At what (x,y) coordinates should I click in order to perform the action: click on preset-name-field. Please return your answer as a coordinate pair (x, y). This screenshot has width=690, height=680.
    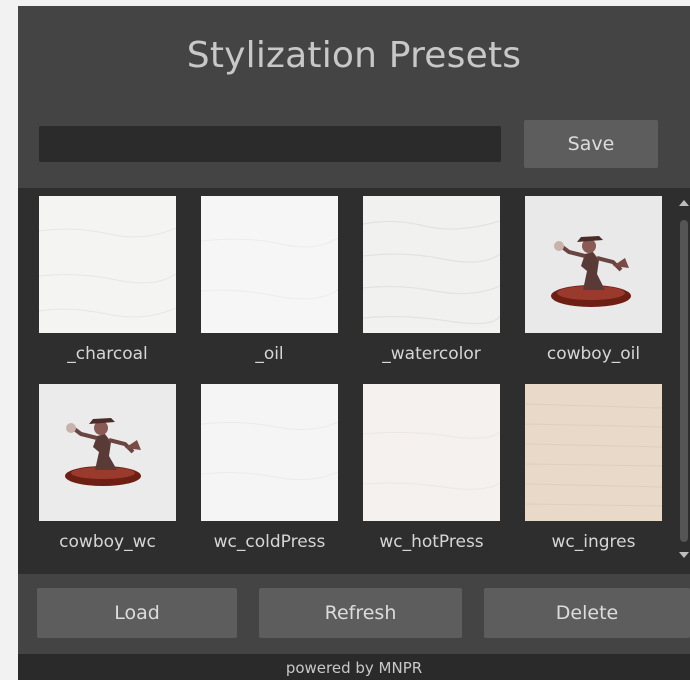
    Looking at the image, I should click on (270, 144).